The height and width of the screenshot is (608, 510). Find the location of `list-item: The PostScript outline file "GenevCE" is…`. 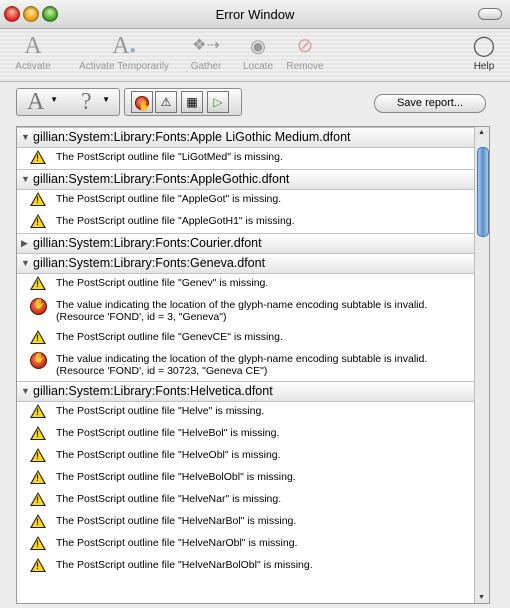

list-item: The PostScript outline file "GenevCE" is… is located at coordinates (253, 338).